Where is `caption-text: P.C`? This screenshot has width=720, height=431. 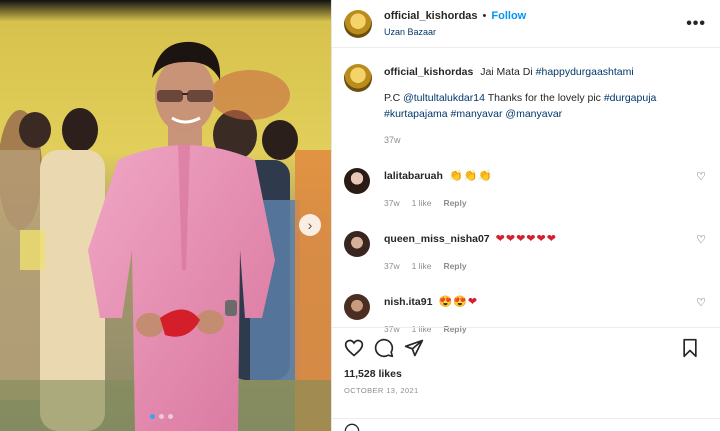 caption-text: P.C is located at coordinates (392, 98).